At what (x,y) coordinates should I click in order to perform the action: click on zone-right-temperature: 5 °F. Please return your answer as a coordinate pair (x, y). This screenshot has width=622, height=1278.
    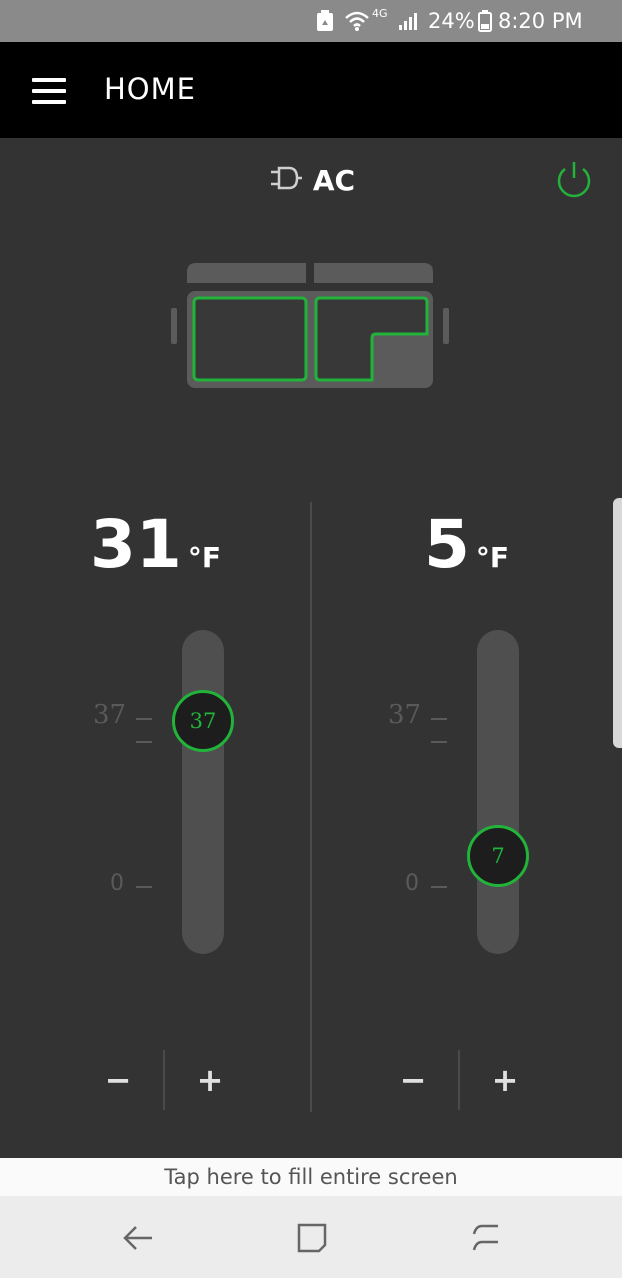
    Looking at the image, I should click on (466, 538).